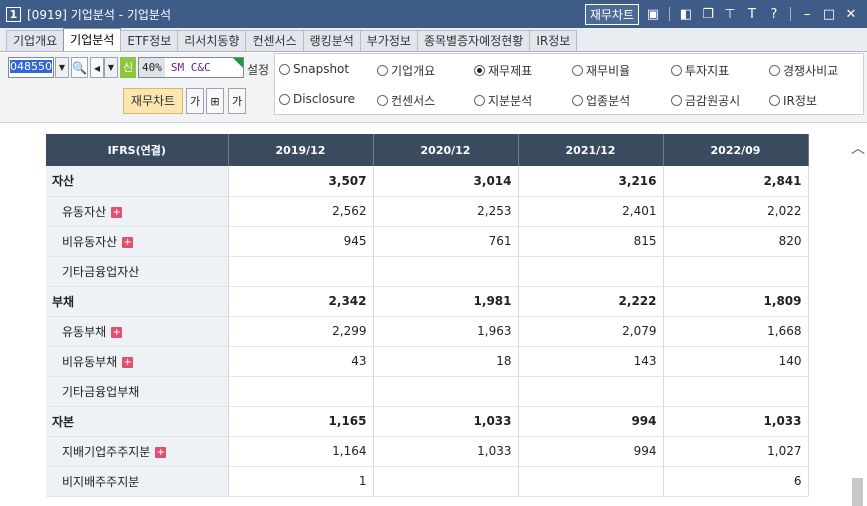  Describe the element at coordinates (774, 14) in the screenshot. I see `help-icon: ?` at that location.